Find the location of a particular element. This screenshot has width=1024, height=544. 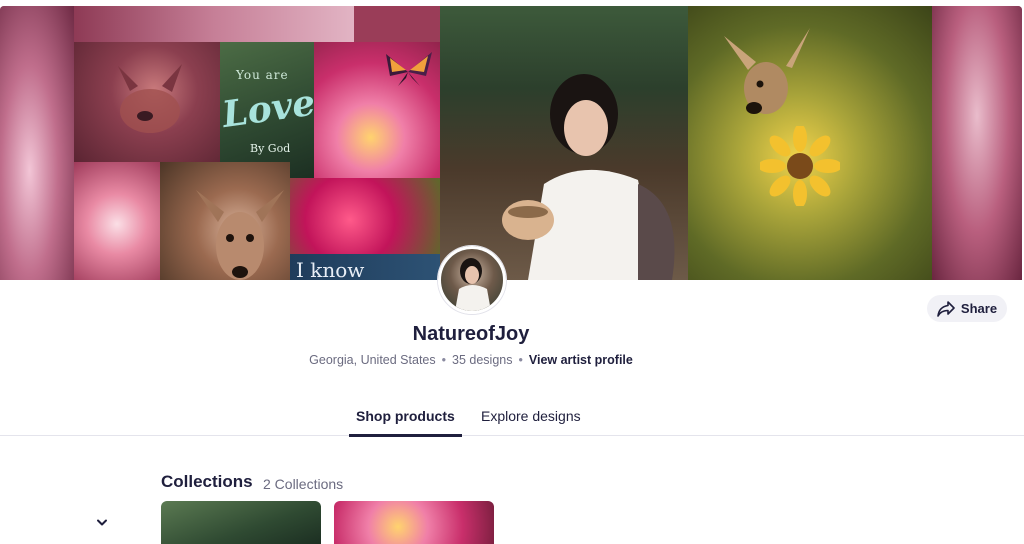

tile-text-i-know: I know is located at coordinates (330, 269).